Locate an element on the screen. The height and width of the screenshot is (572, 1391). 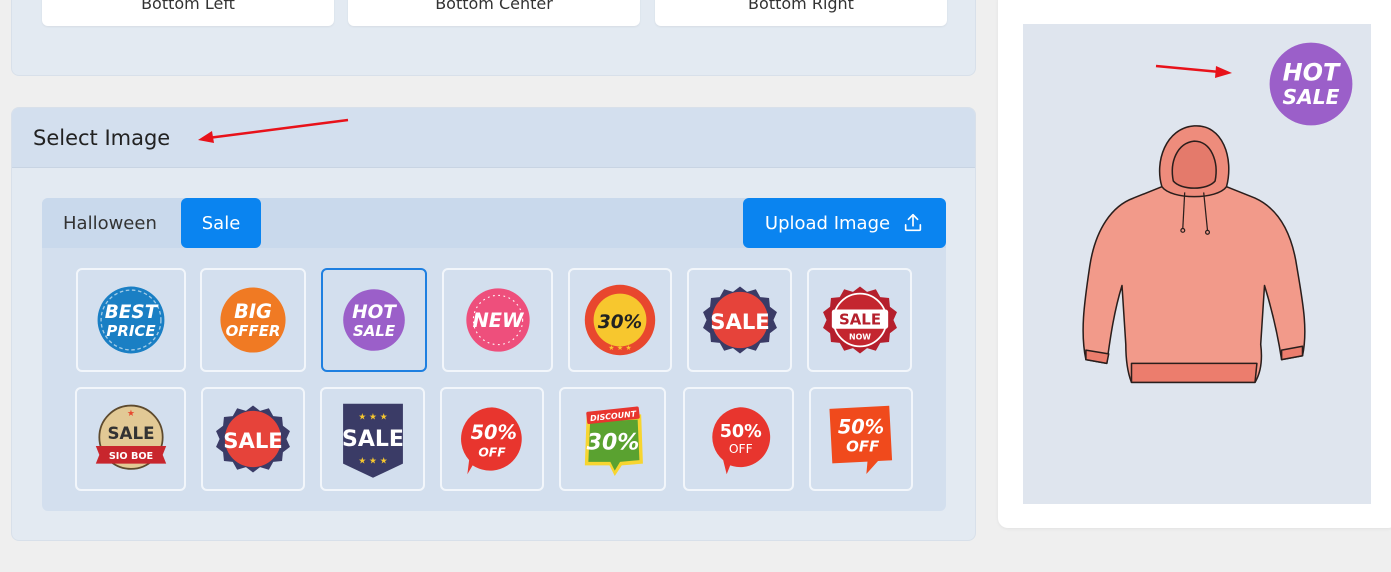
best-price-line-1: BEST is located at coordinates (132, 312).